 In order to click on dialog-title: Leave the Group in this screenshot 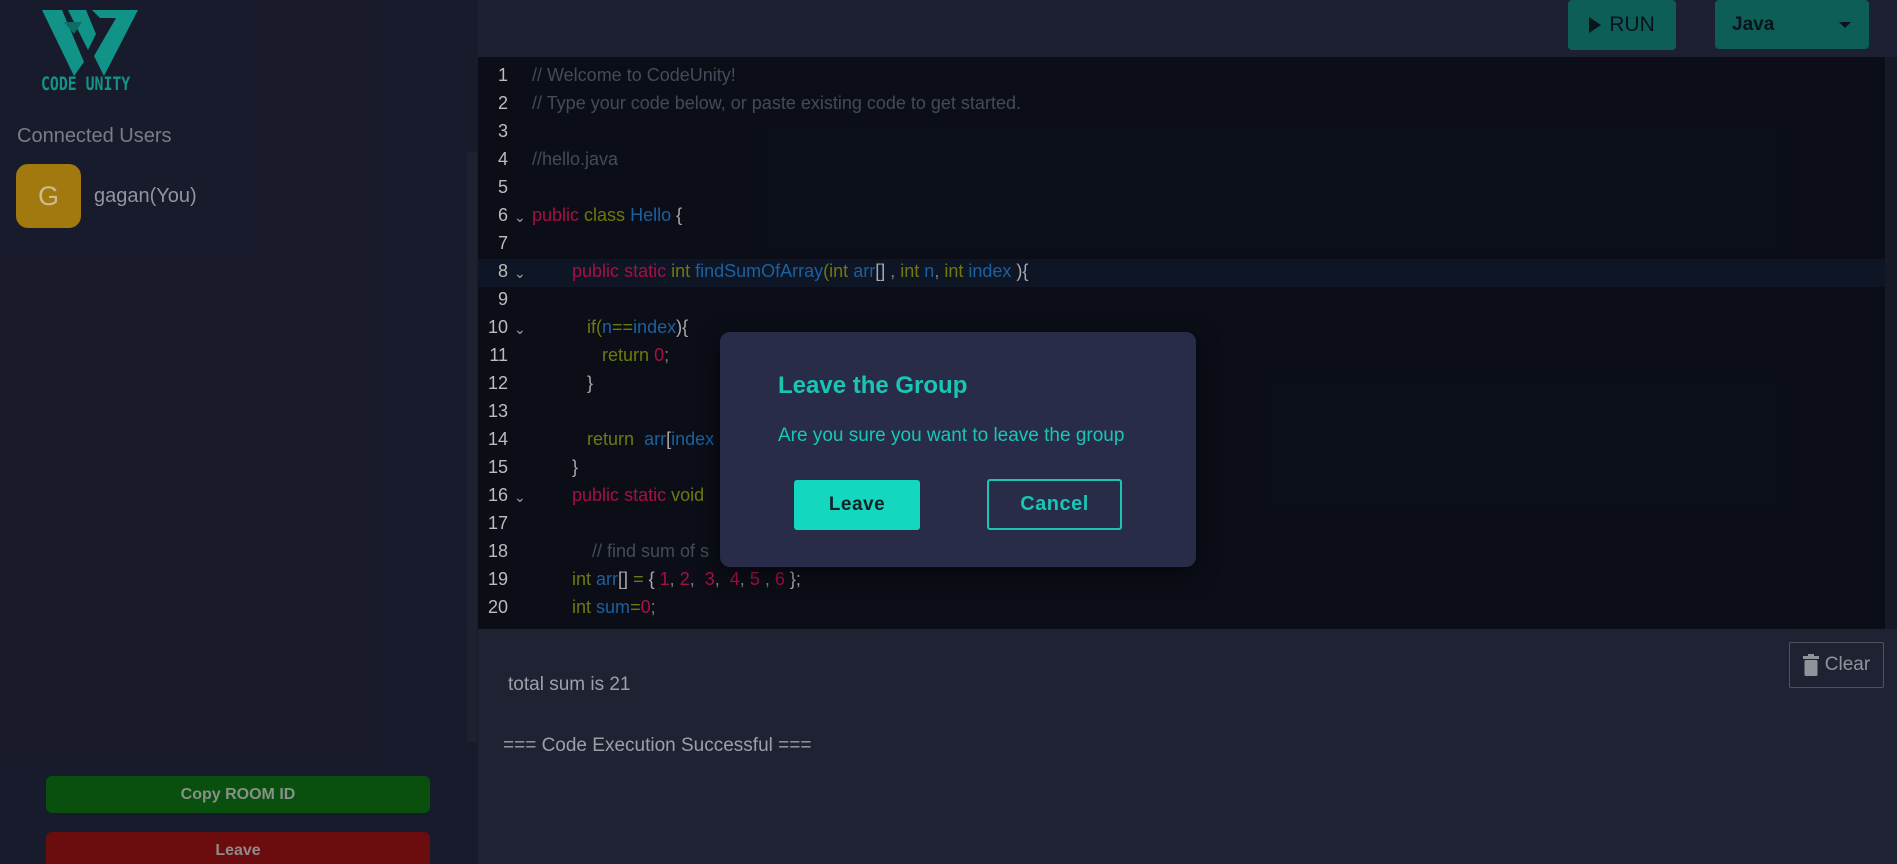, I will do `click(873, 385)`.